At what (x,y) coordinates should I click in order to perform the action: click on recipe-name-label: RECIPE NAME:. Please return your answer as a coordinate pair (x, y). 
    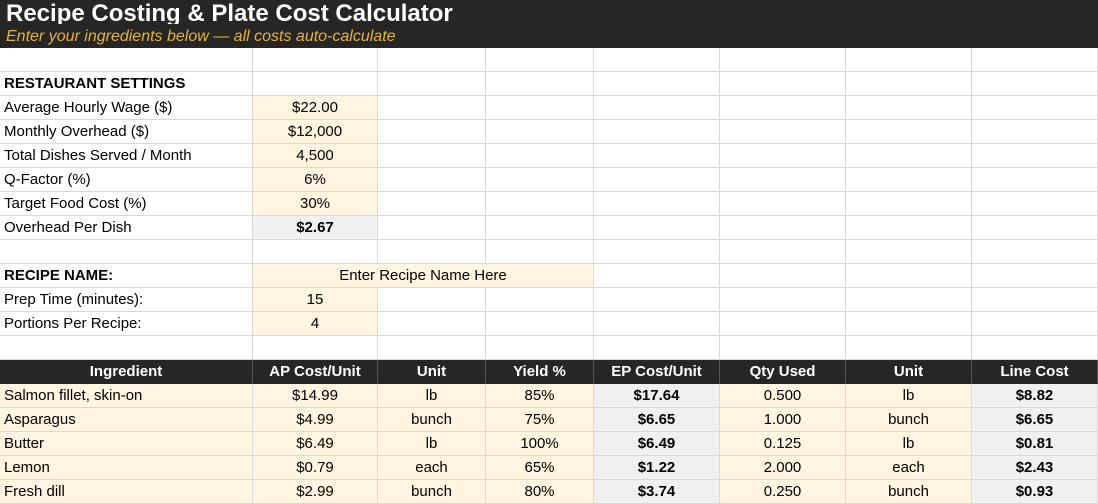
    Looking at the image, I should click on (126, 276).